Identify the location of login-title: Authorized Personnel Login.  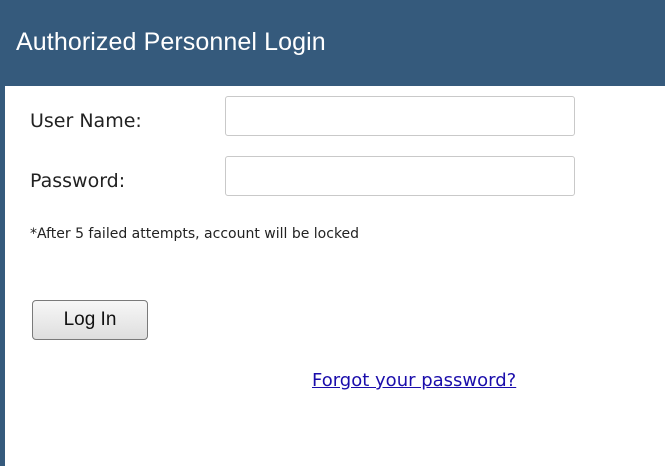
(171, 42).